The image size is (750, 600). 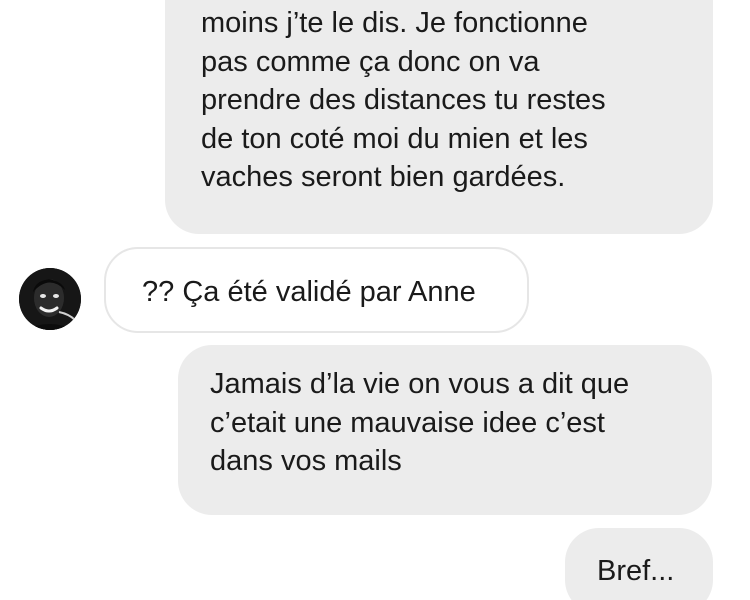 What do you see at coordinates (407, 422) in the screenshot?
I see `message-line: c’etait une mauvaise idee c’est` at bounding box center [407, 422].